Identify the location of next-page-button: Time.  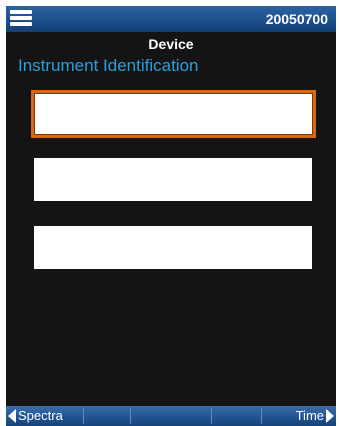
(315, 416).